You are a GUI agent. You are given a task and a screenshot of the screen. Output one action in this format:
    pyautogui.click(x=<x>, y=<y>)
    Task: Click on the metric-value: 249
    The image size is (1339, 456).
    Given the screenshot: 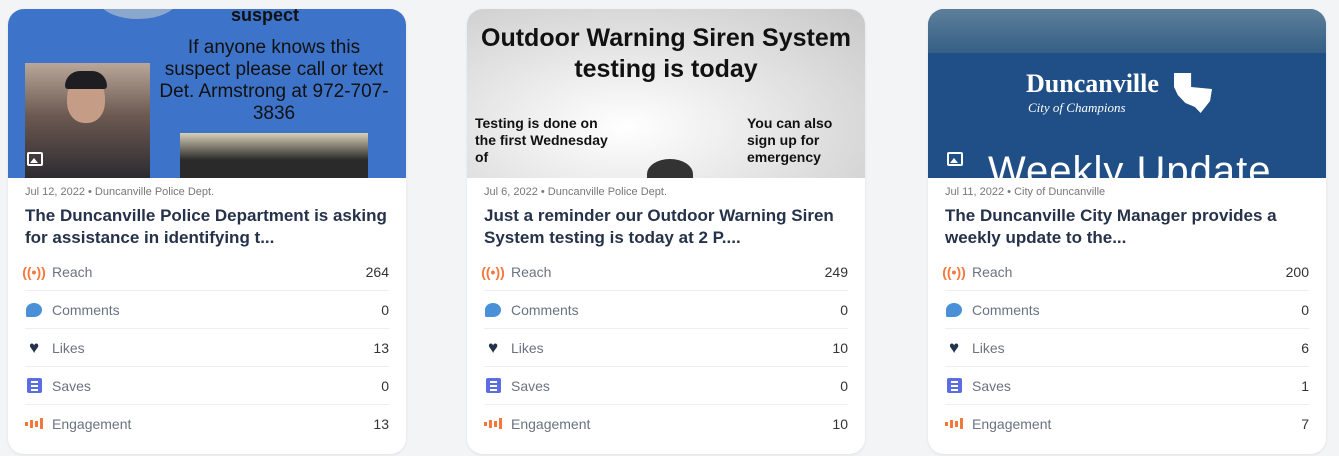 What is the action you would take?
    pyautogui.click(x=836, y=271)
    